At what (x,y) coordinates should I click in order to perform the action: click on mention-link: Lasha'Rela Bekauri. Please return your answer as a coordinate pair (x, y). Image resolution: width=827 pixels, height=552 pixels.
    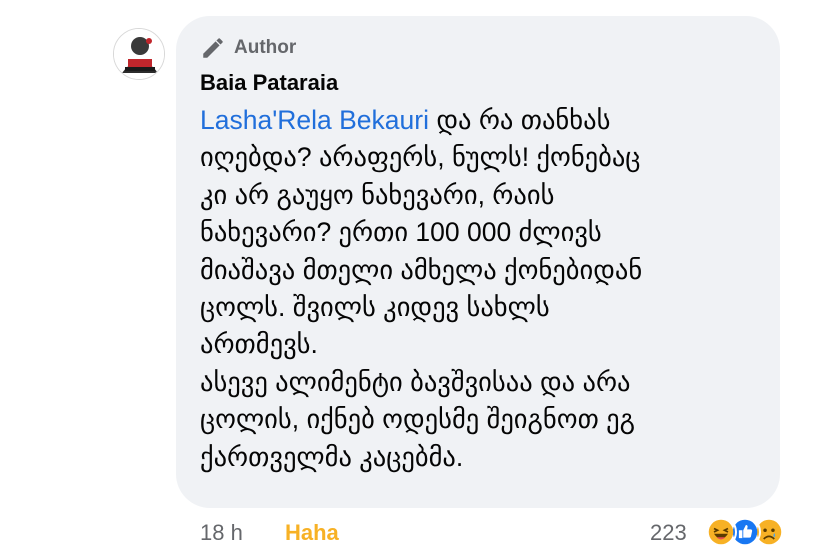
    Looking at the image, I should click on (314, 120).